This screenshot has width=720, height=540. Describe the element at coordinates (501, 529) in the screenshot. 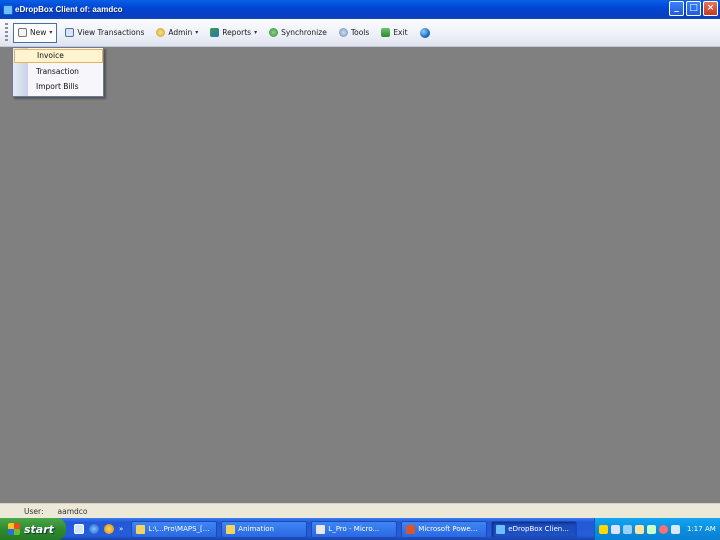

I see `edropbox-icon` at that location.